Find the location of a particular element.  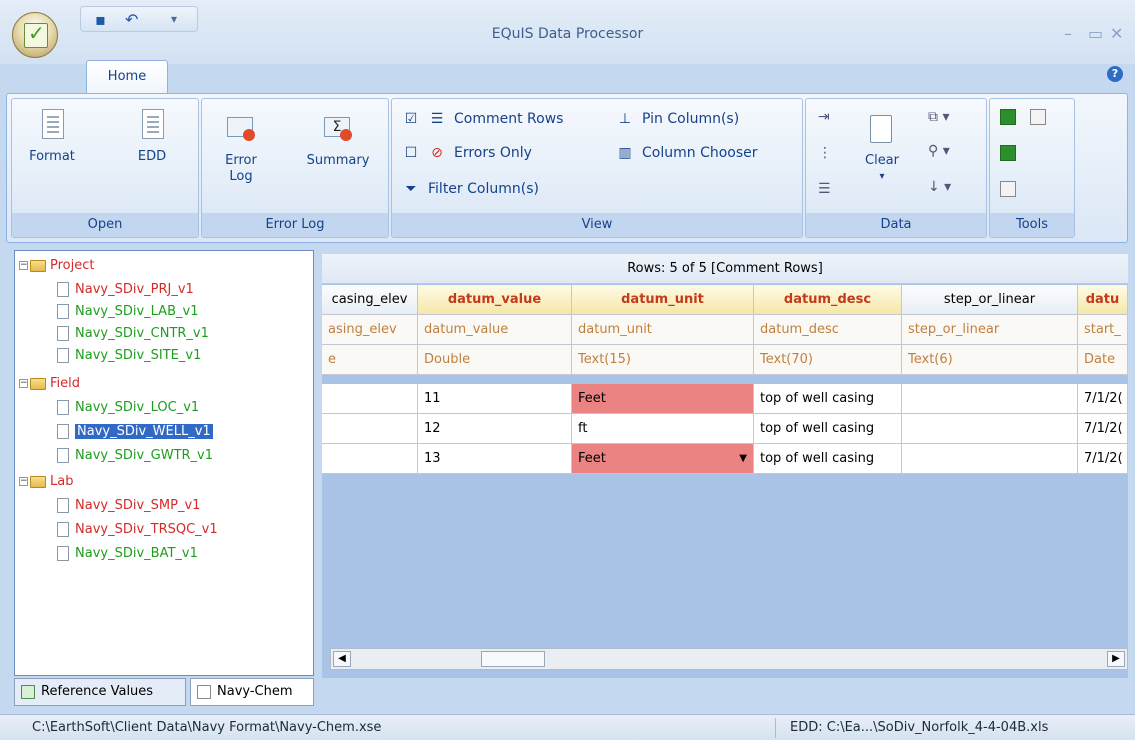

table-cell-dropdown: Feet ▼ is located at coordinates (663, 459).